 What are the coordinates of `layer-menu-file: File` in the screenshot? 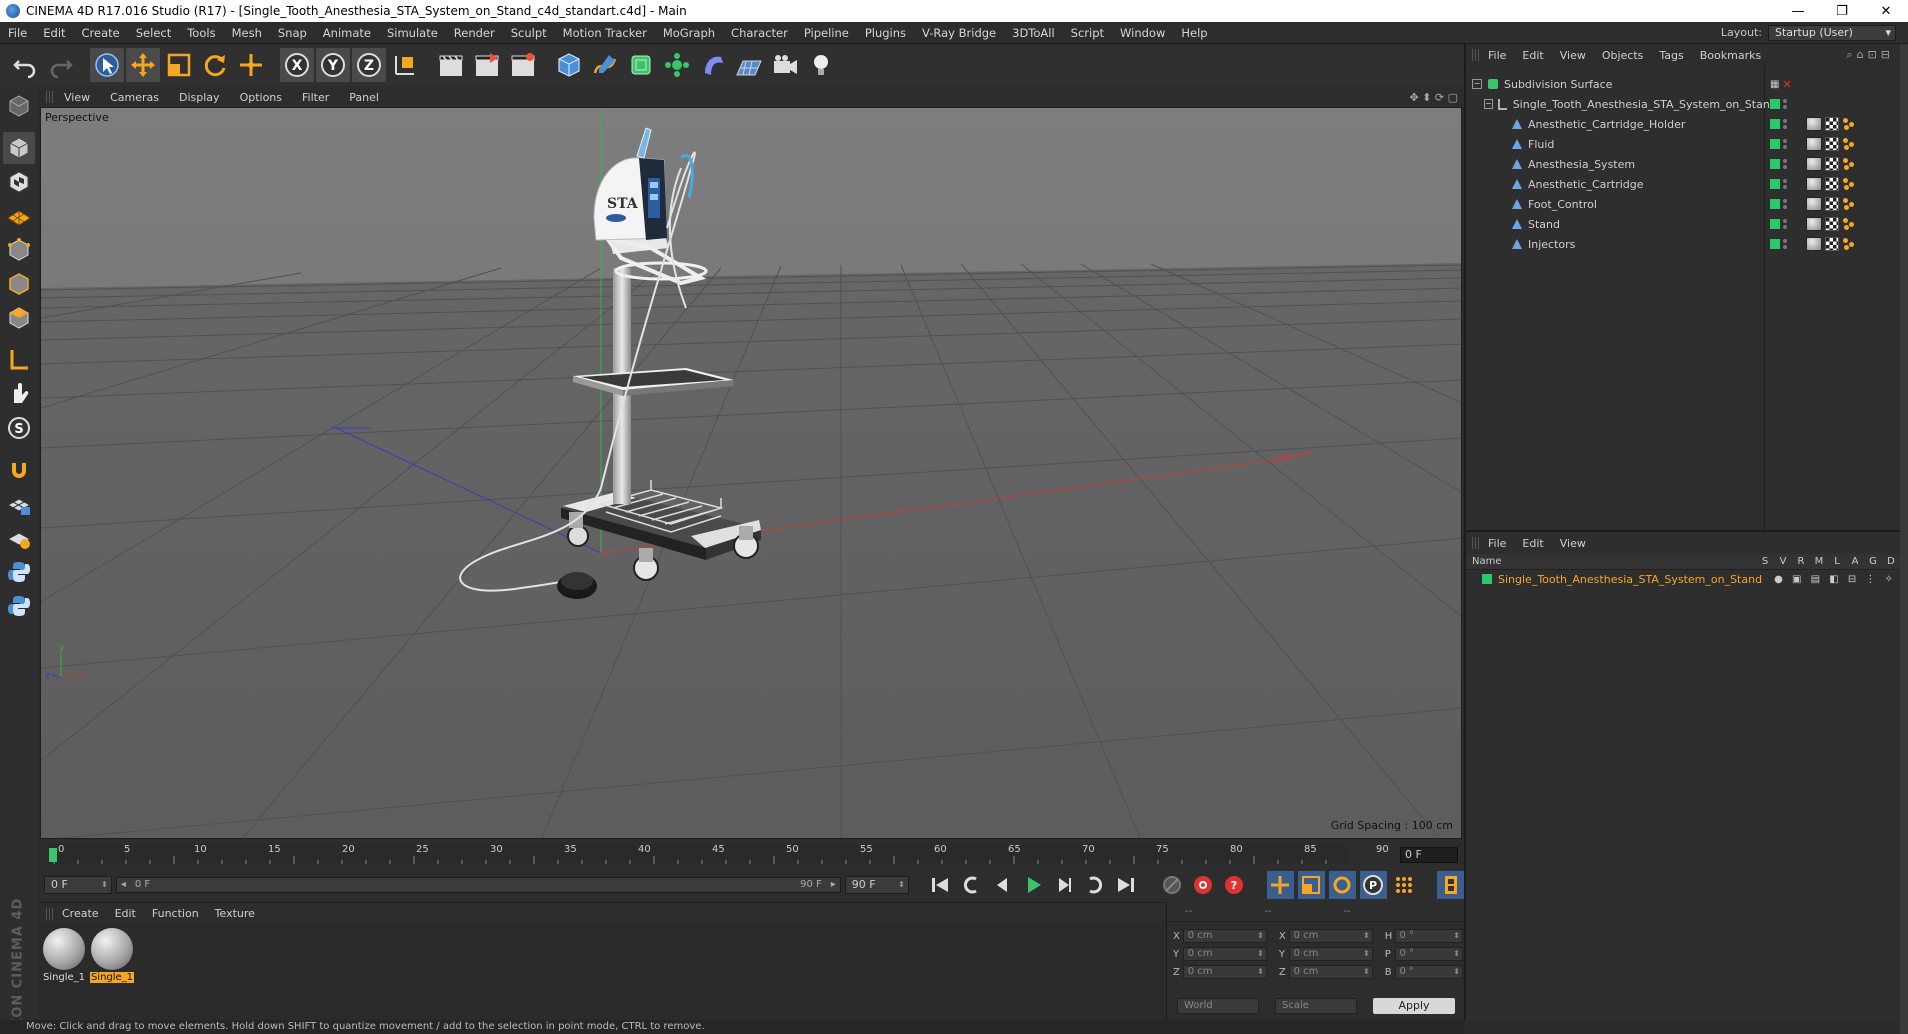 It's located at (1497, 543).